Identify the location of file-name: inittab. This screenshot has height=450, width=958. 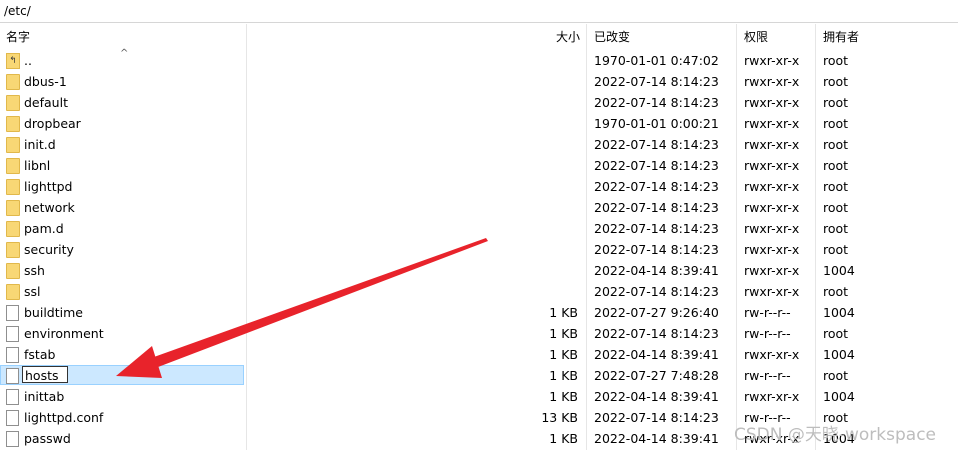
(44, 396).